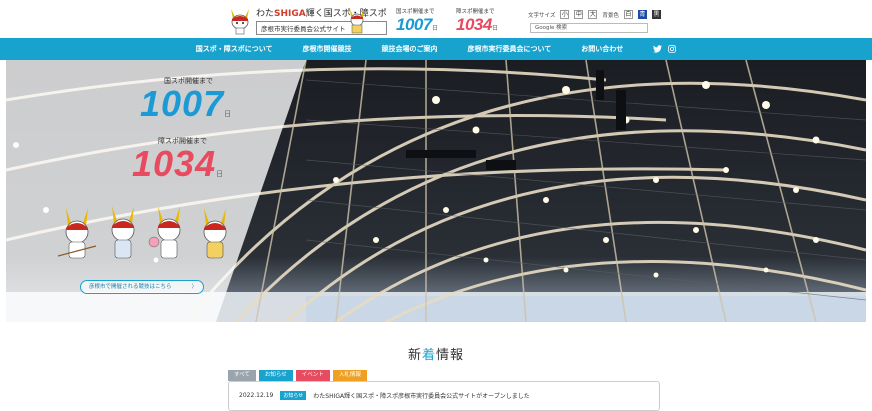 The height and width of the screenshot is (411, 872). What do you see at coordinates (602, 49) in the screenshot?
I see `nav-item-contact: お問い合わせ` at bounding box center [602, 49].